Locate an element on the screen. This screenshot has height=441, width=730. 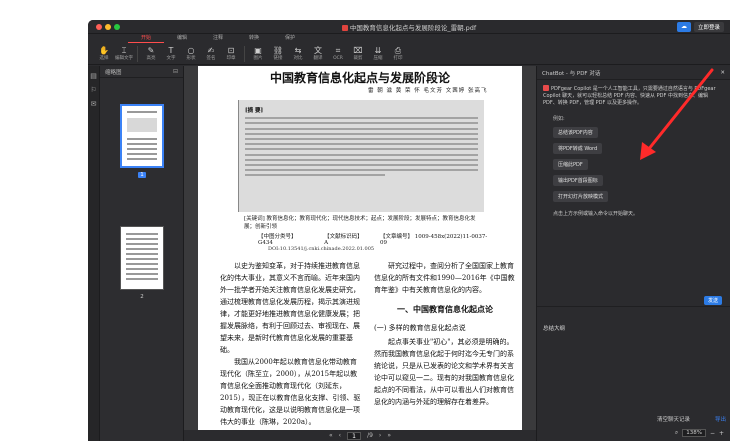
examples-label: 例如: is located at coordinates (559, 119).